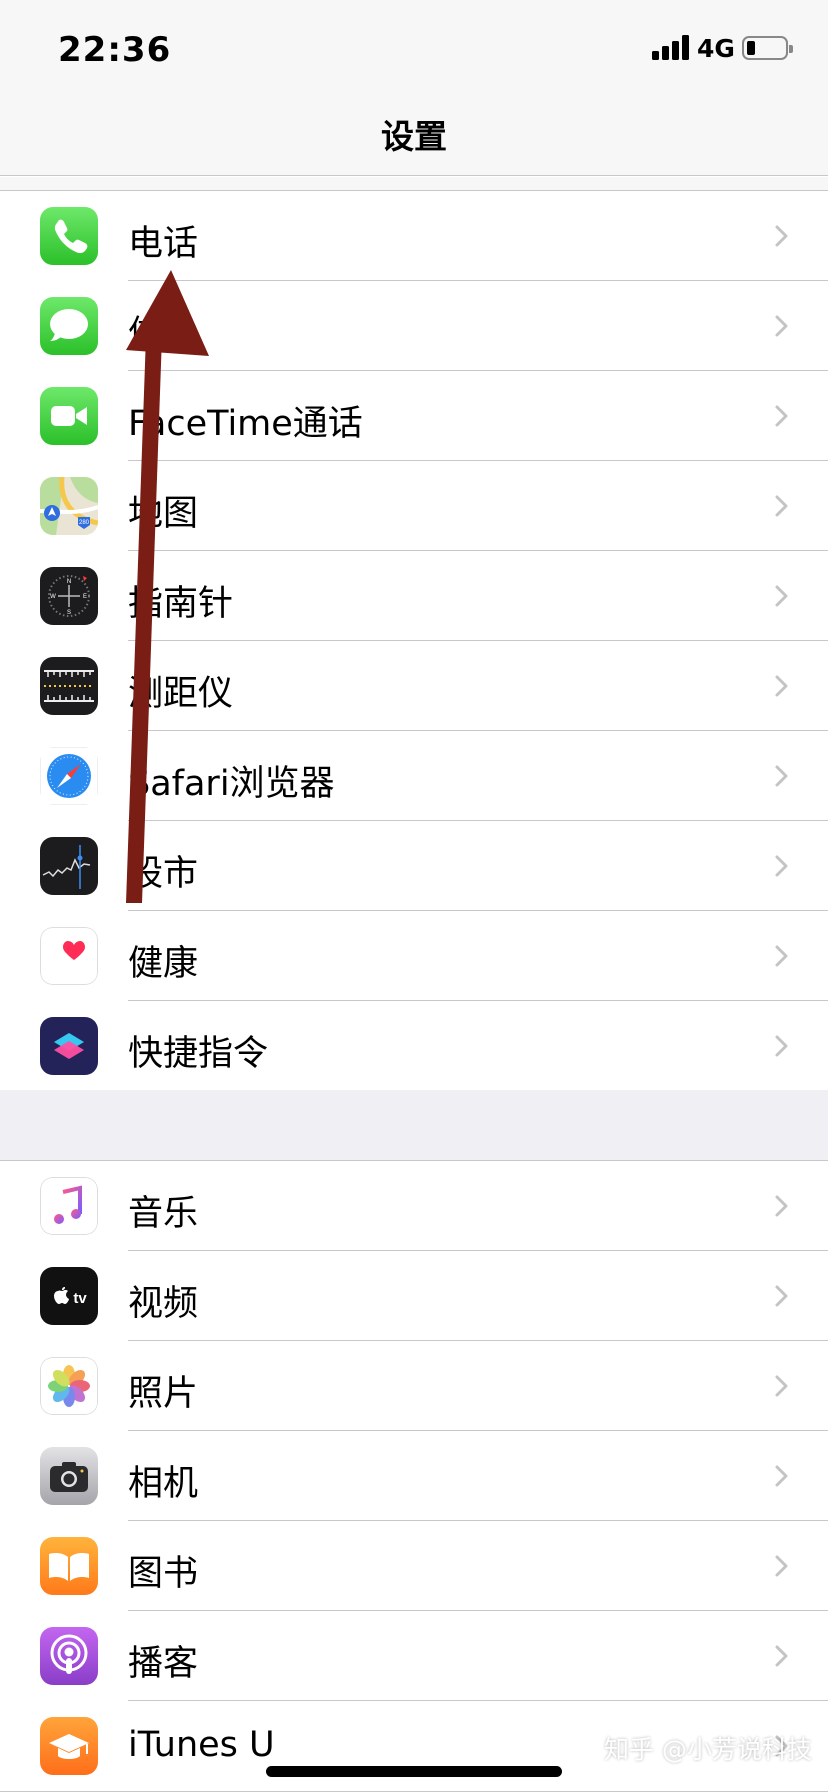 The image size is (828, 1792). I want to click on navigation-bar: 设置, so click(414, 136).